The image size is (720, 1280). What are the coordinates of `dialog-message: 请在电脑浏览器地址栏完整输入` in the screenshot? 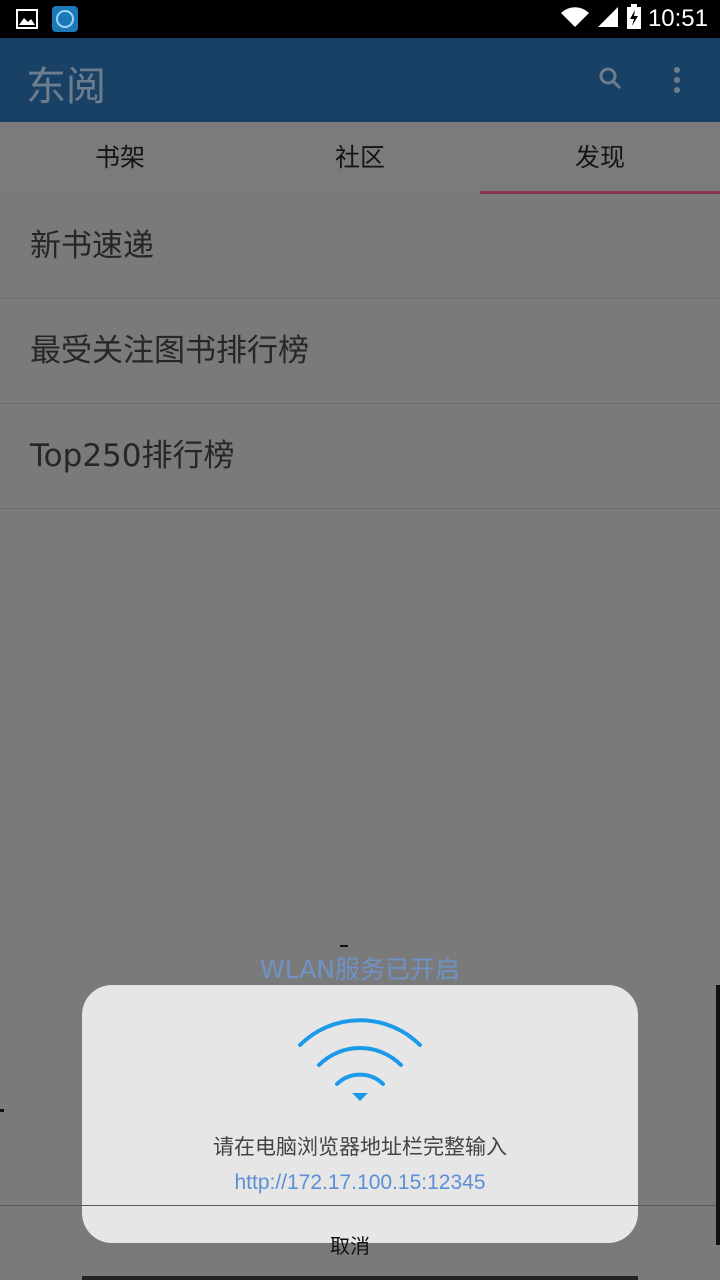 It's located at (360, 1147).